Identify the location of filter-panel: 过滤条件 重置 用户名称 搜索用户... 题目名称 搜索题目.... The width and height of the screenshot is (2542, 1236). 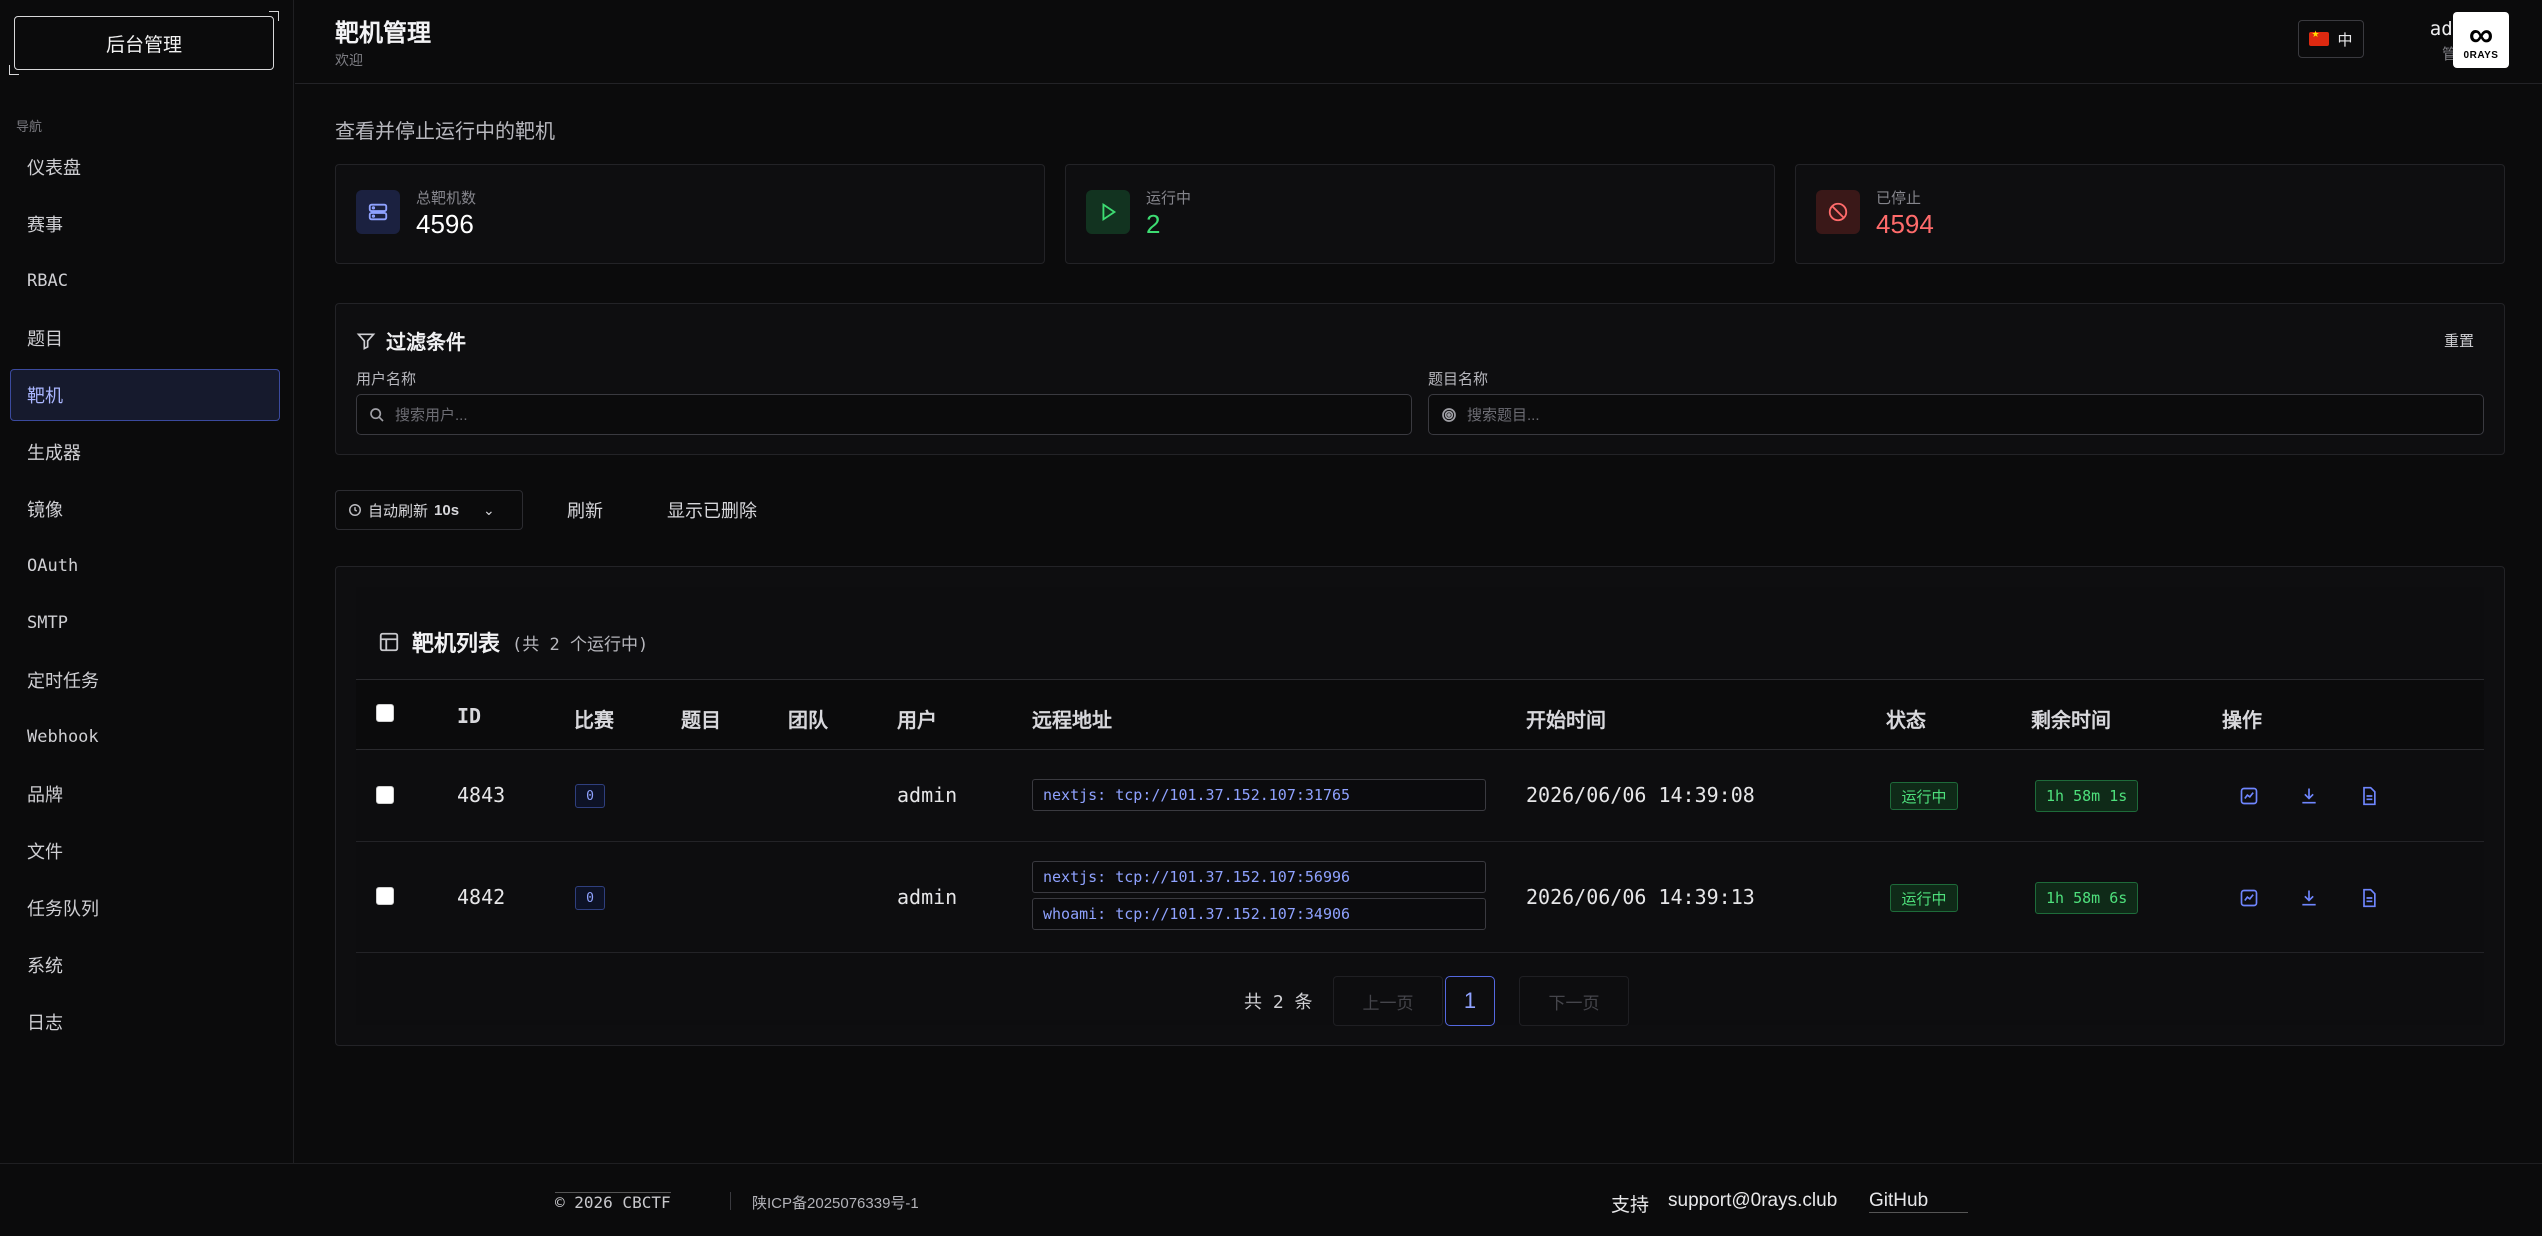
(1420, 379).